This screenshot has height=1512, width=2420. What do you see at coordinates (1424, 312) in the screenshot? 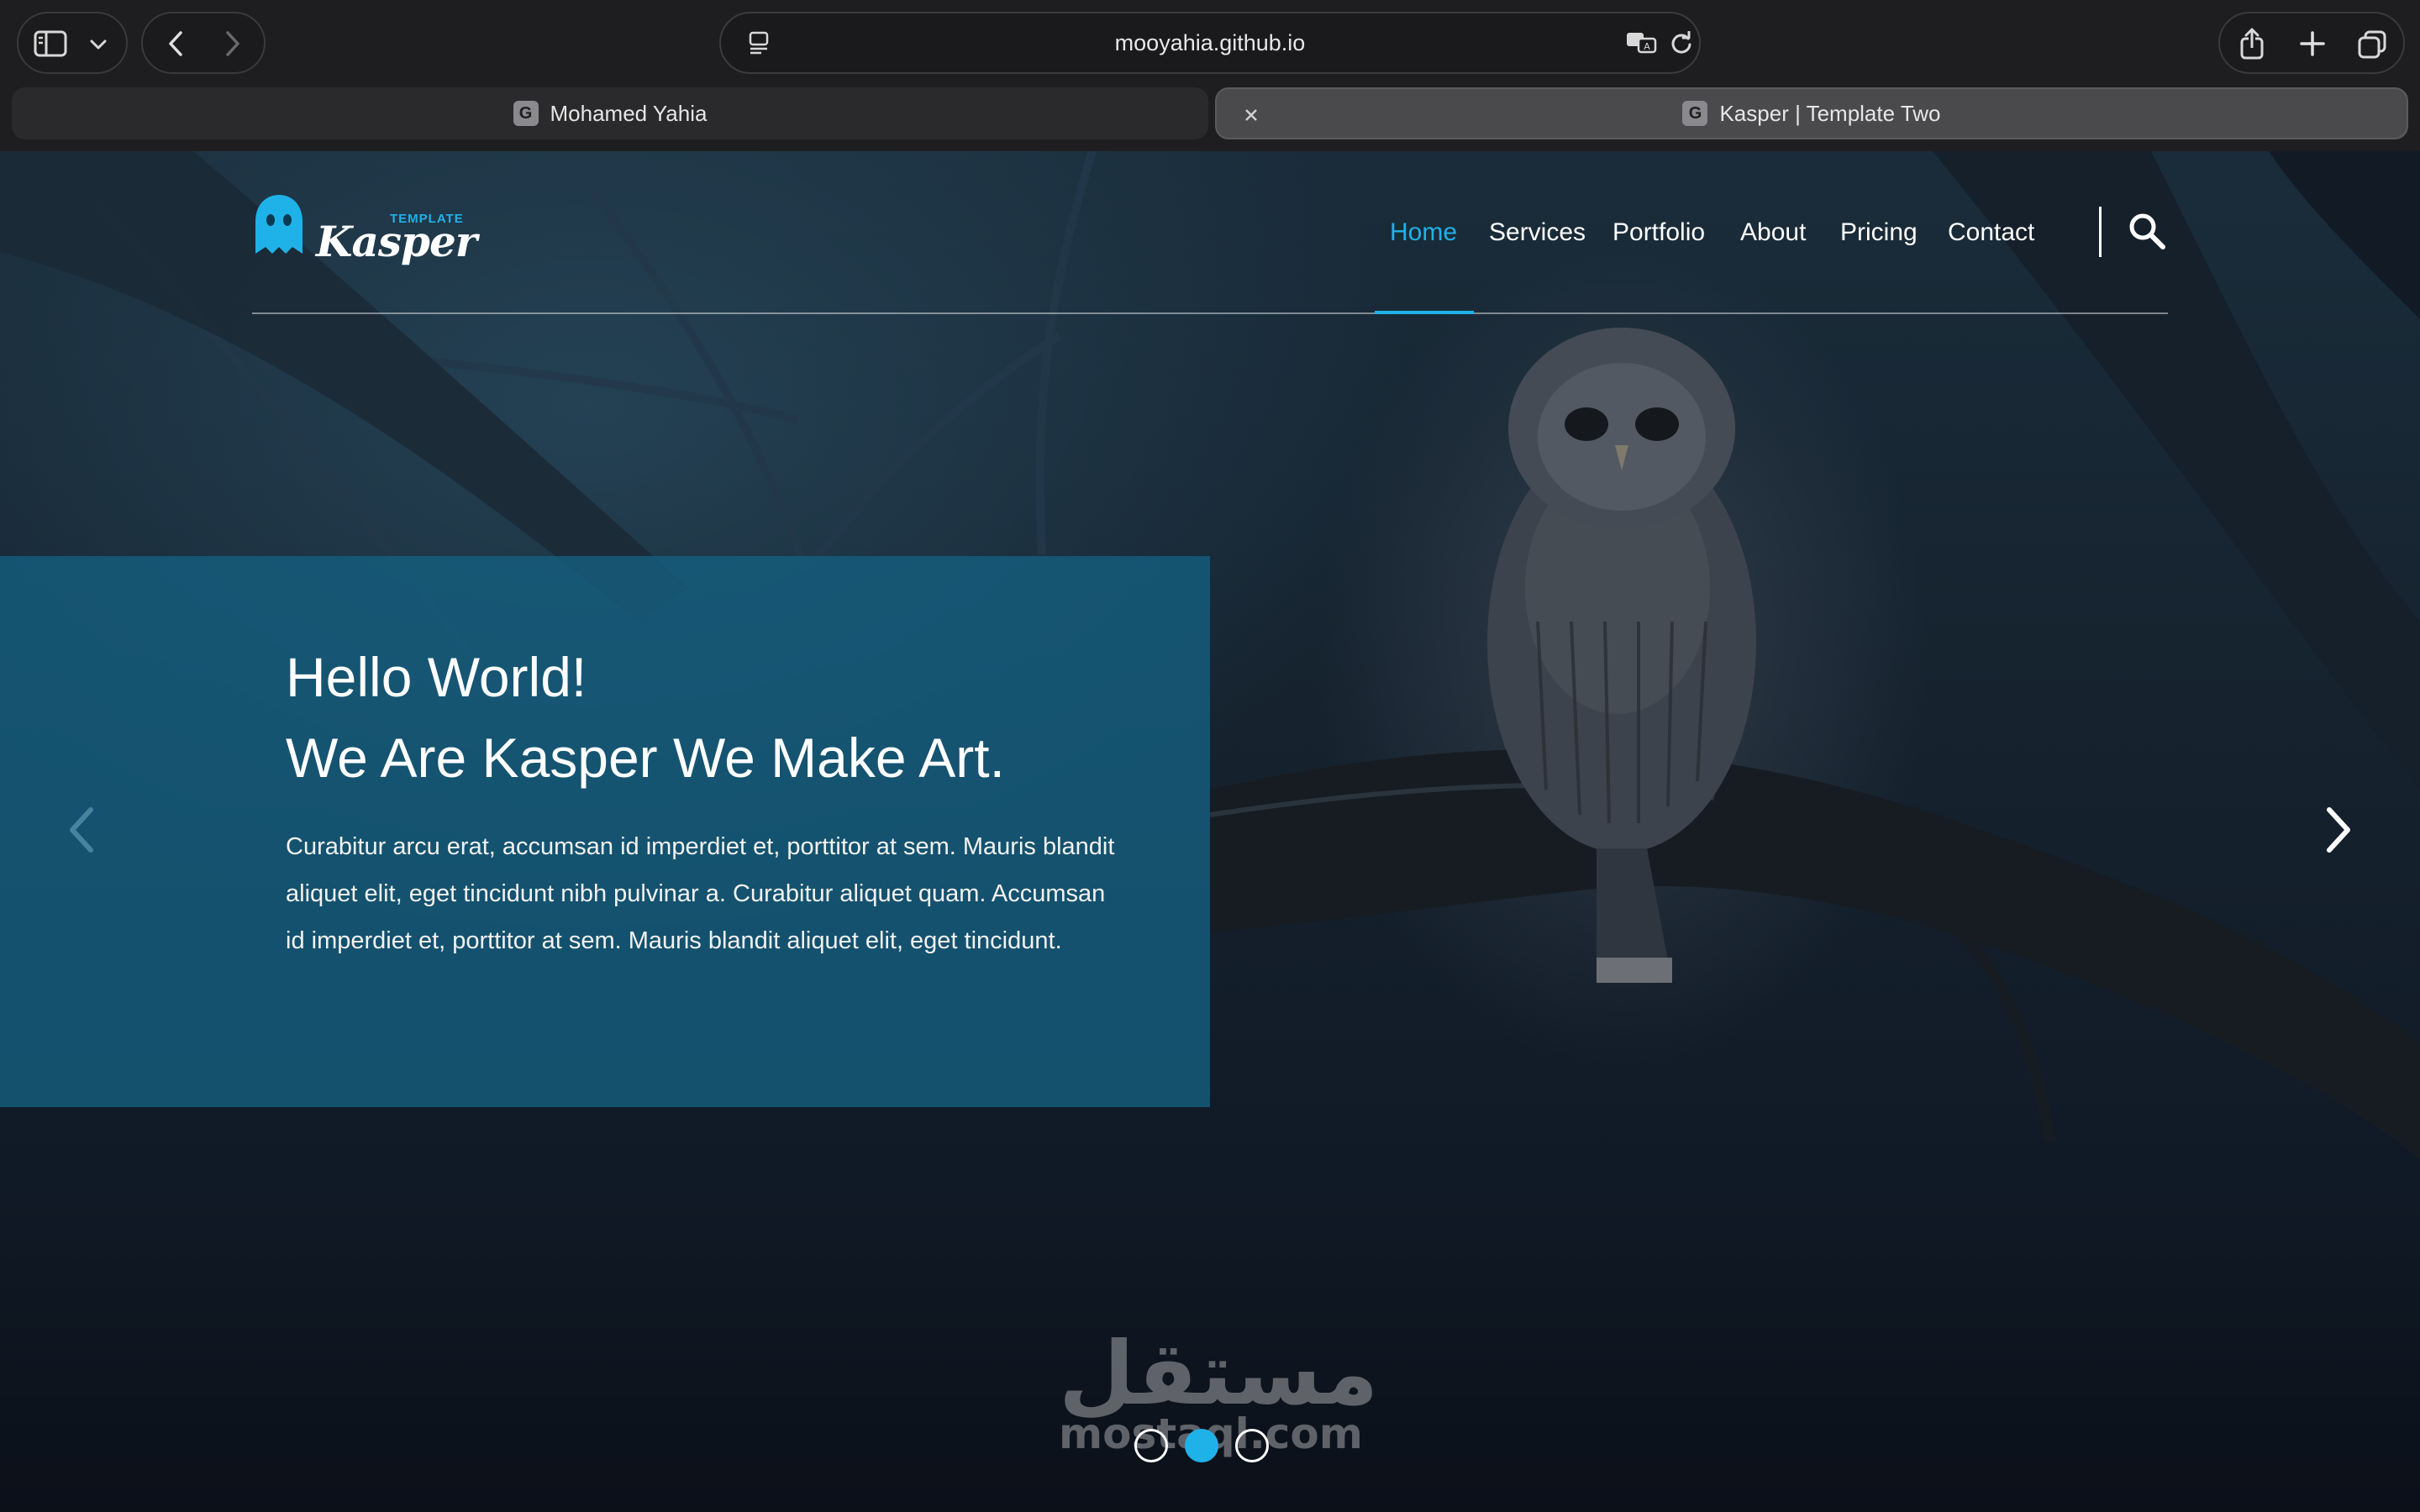
I see `nav-active-indicator` at bounding box center [1424, 312].